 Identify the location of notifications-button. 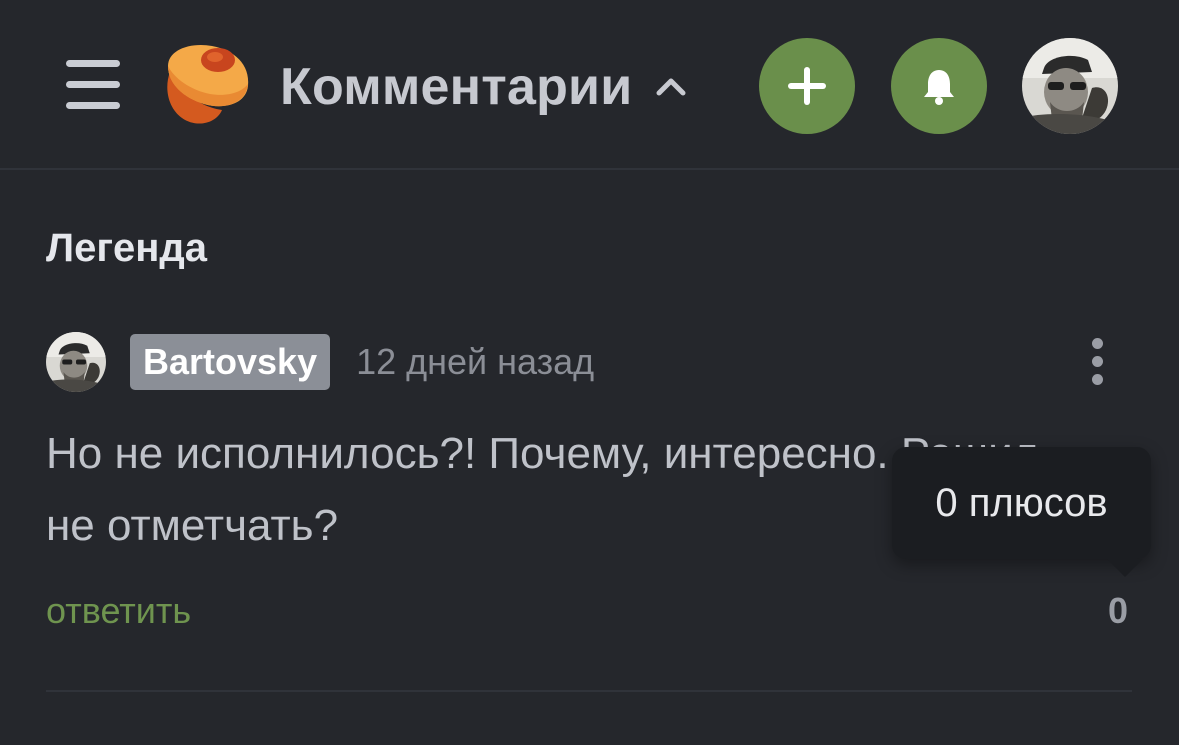
(939, 86).